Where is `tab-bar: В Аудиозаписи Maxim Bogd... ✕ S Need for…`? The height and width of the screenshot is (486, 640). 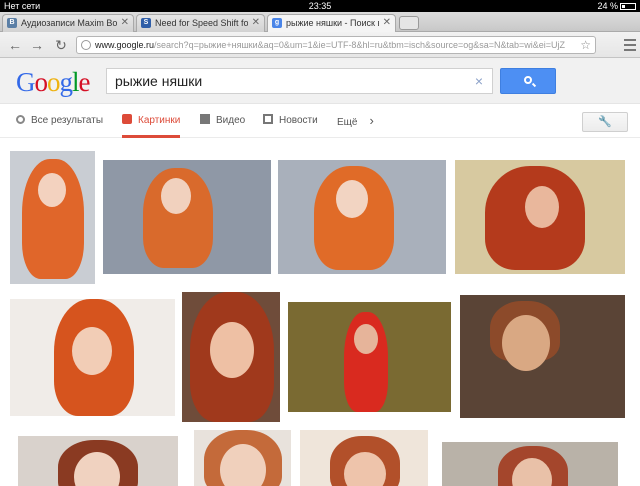 tab-bar: В Аудиозаписи Maxim Bogd... ✕ S Need for… is located at coordinates (320, 22).